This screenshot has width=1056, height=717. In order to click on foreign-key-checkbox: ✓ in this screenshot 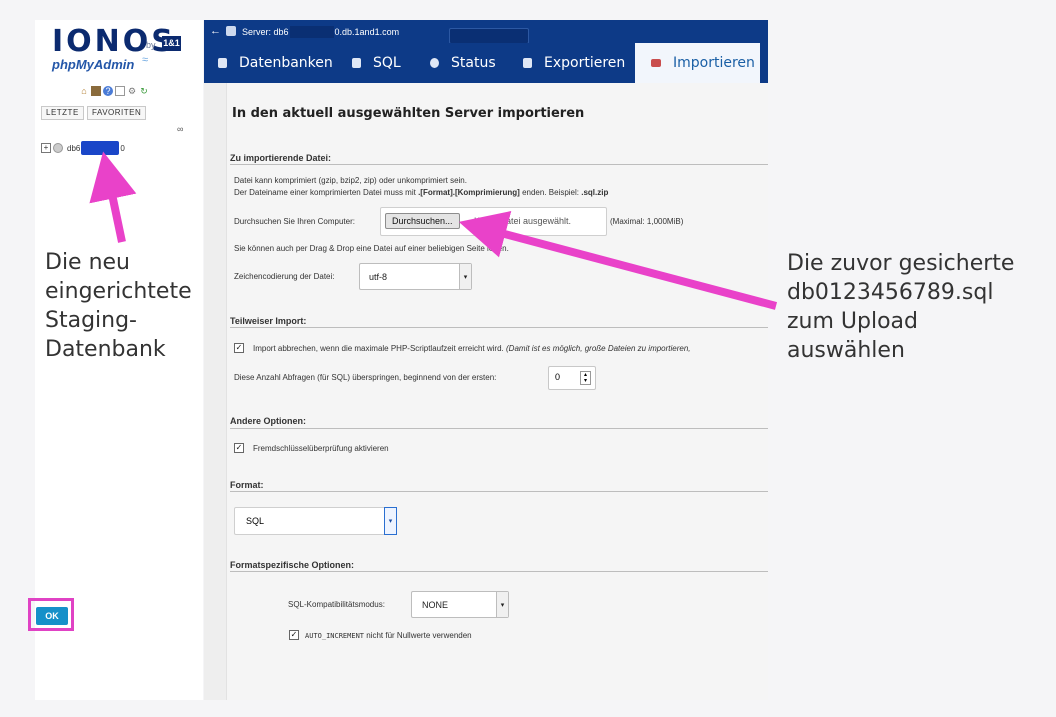, I will do `click(239, 448)`.